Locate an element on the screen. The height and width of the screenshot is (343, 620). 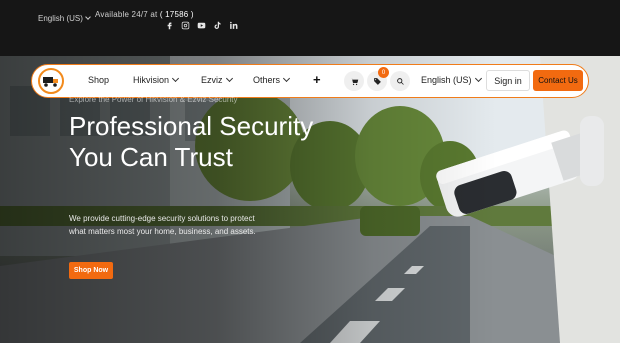
shop-now-button: Shop Now is located at coordinates (91, 270).